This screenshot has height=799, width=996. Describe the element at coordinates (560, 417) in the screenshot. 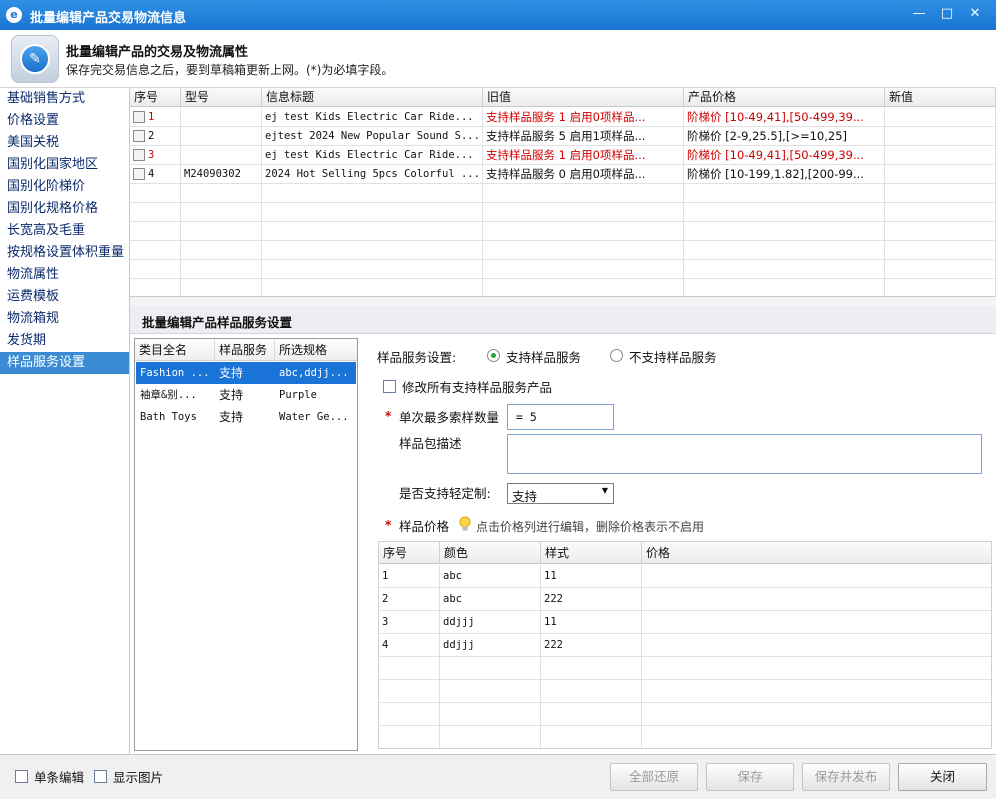

I see `max-qty-input: = 5` at that location.